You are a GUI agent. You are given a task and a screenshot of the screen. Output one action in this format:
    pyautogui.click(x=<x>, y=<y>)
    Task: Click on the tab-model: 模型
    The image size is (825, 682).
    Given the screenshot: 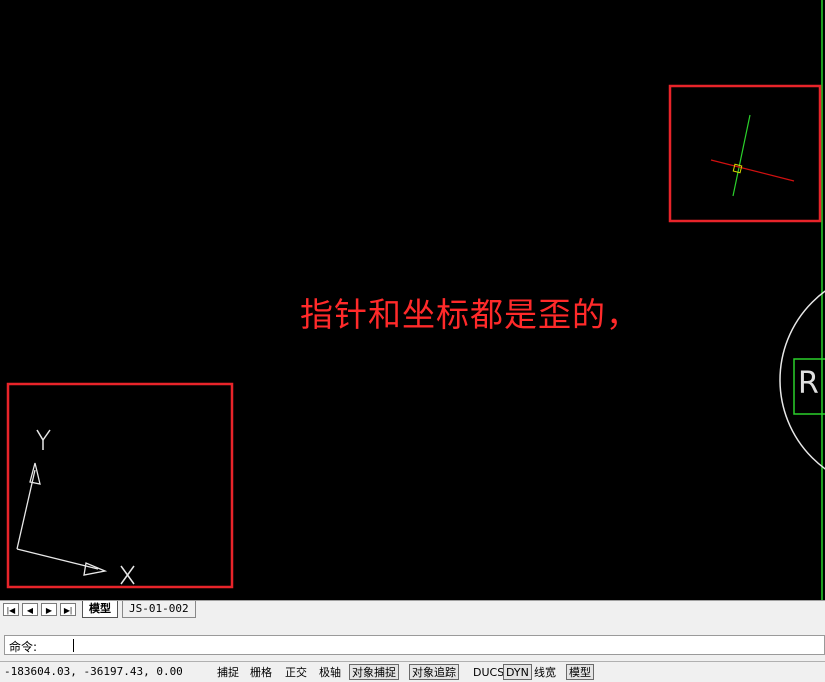 What is the action you would take?
    pyautogui.click(x=100, y=609)
    